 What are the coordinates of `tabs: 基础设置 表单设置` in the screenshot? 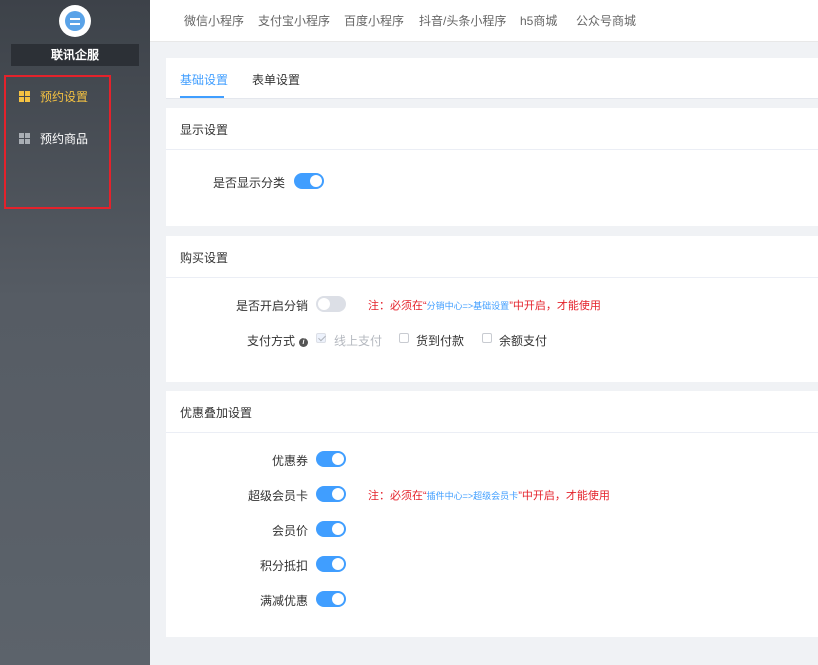 It's located at (492, 78).